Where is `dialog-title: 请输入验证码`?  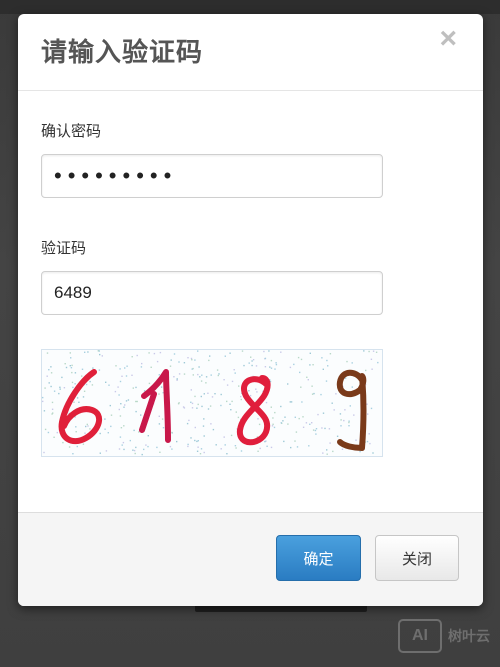
dialog-title: 请输入验证码 is located at coordinates (122, 53).